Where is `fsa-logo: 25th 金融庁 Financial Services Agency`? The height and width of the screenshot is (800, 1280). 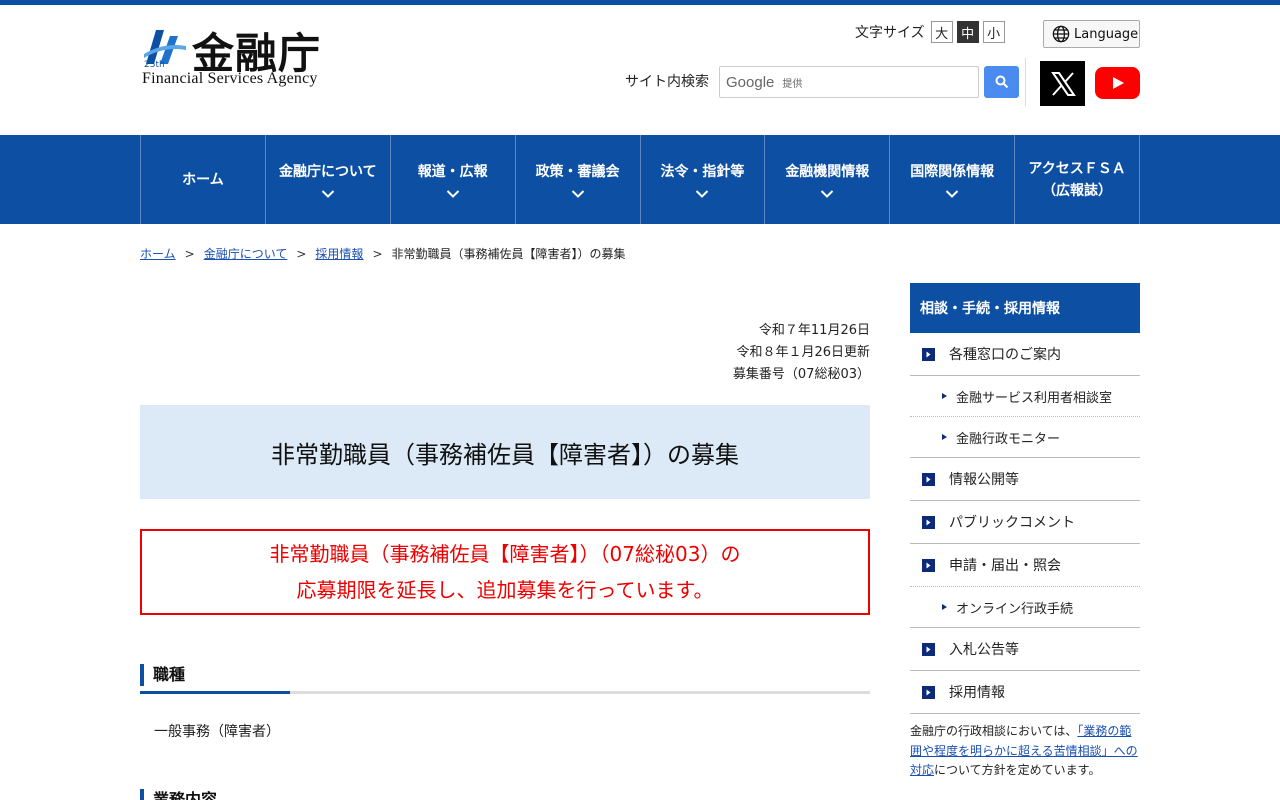 fsa-logo: 25th 金融庁 Financial Services Agency is located at coordinates (240, 57).